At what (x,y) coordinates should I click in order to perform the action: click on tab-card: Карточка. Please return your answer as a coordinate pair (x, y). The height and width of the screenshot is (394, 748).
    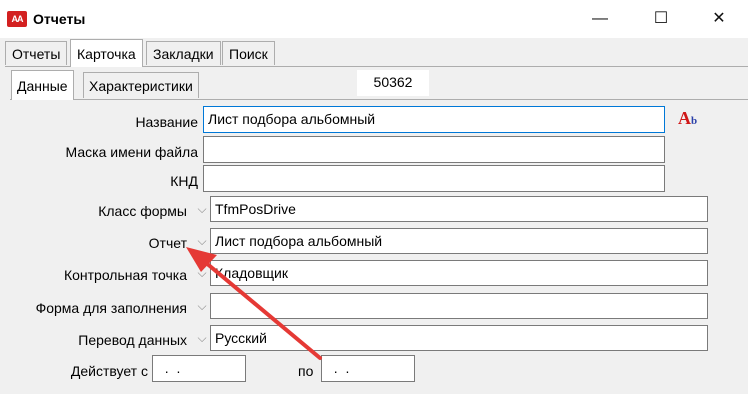
    Looking at the image, I should click on (106, 53).